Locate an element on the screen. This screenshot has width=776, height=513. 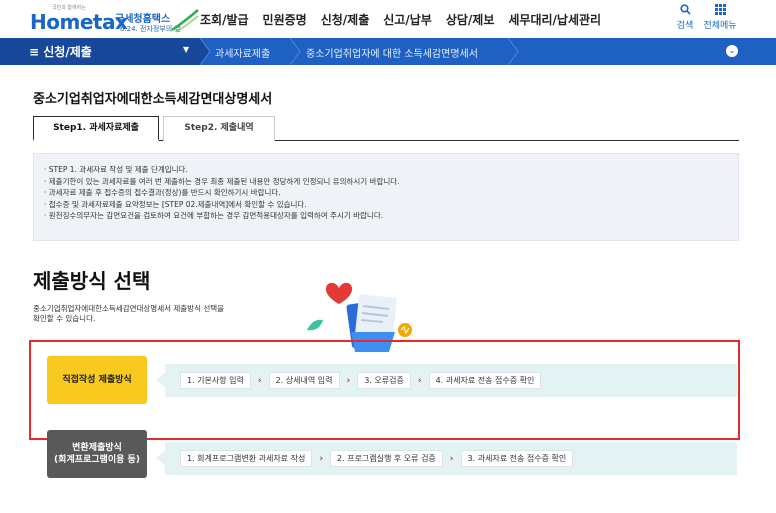
logo-text-kr: 국세청홈택스 is located at coordinates (143, 19).